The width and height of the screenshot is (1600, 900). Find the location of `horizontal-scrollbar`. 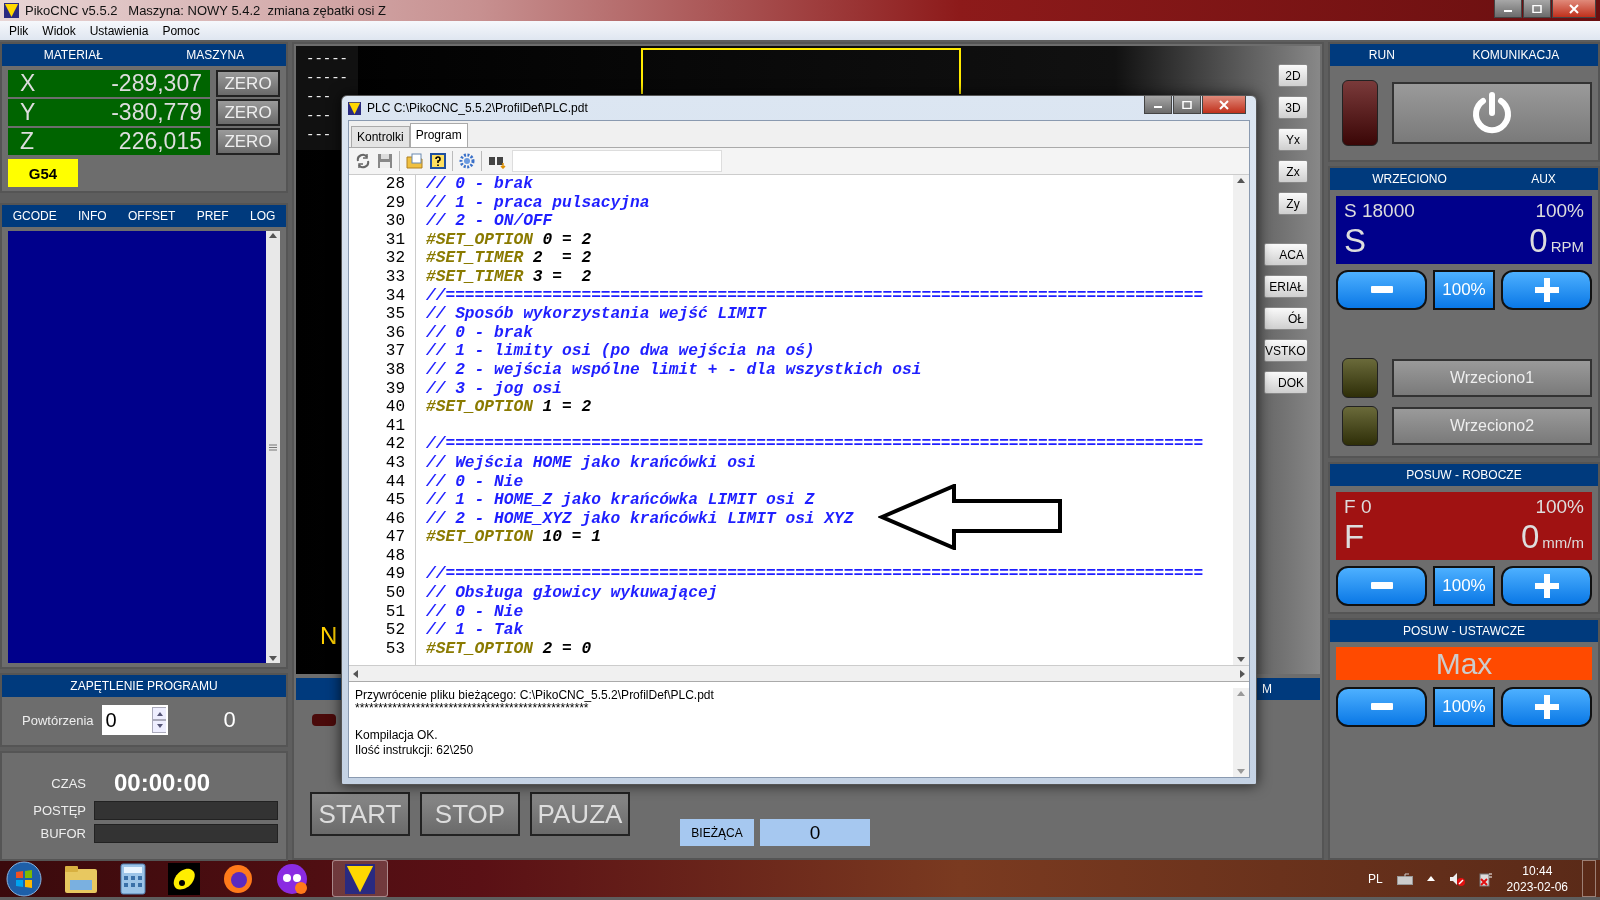

horizontal-scrollbar is located at coordinates (799, 674).